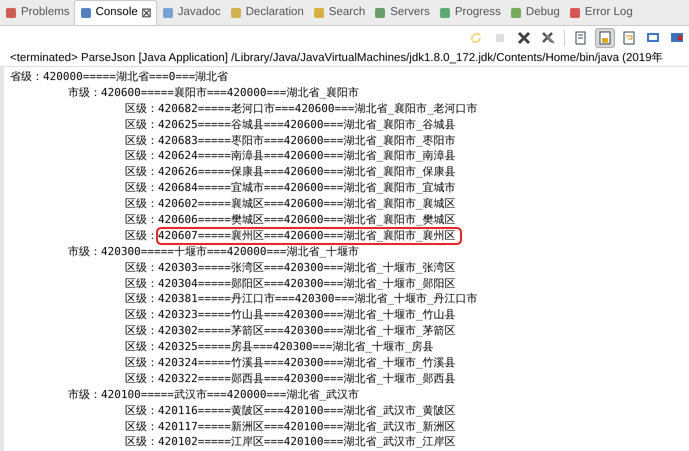  I want to click on output-text: 420304=====郧阳区===420300===湖北省_十堰市_郧阳区, so click(307, 284).